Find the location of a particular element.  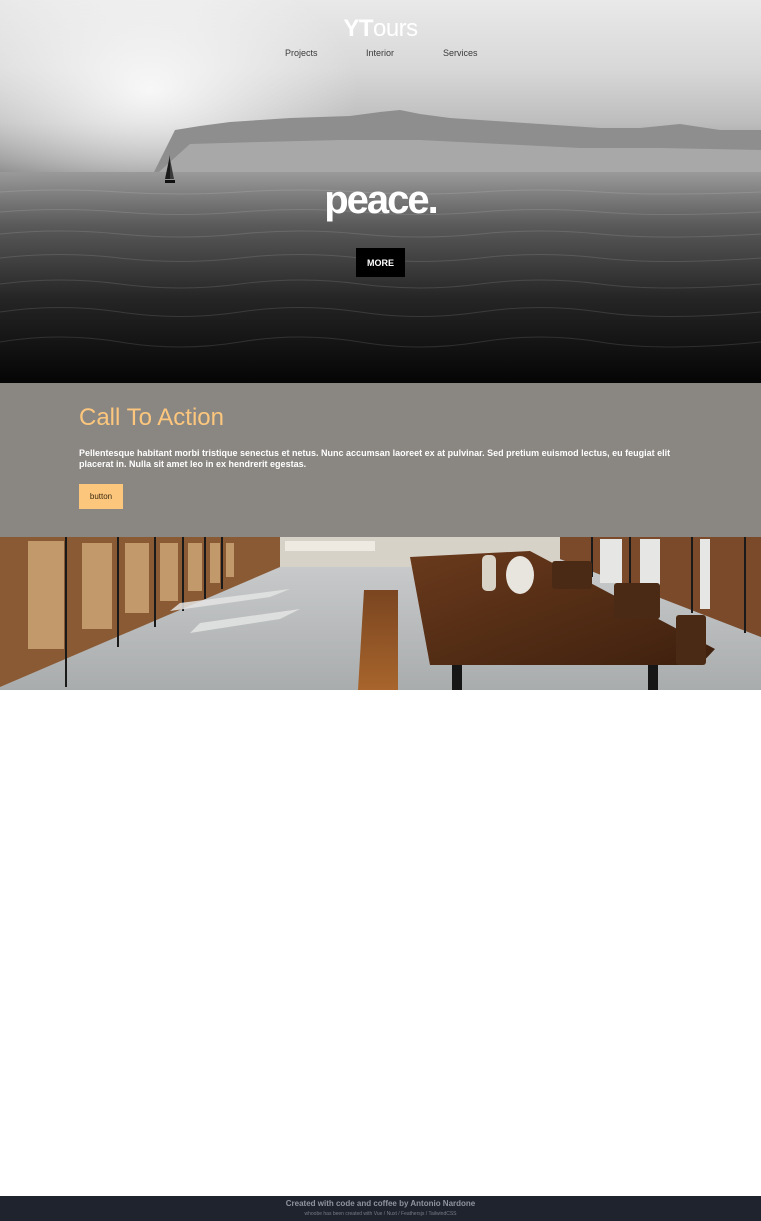

more-button: MORE is located at coordinates (380, 262).